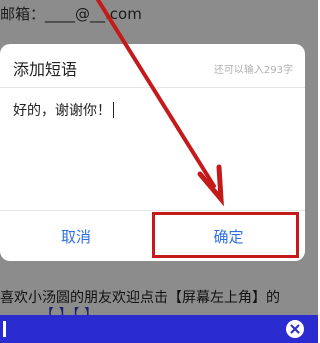 The image size is (320, 343). I want to click on close-circle-icon, so click(295, 329).